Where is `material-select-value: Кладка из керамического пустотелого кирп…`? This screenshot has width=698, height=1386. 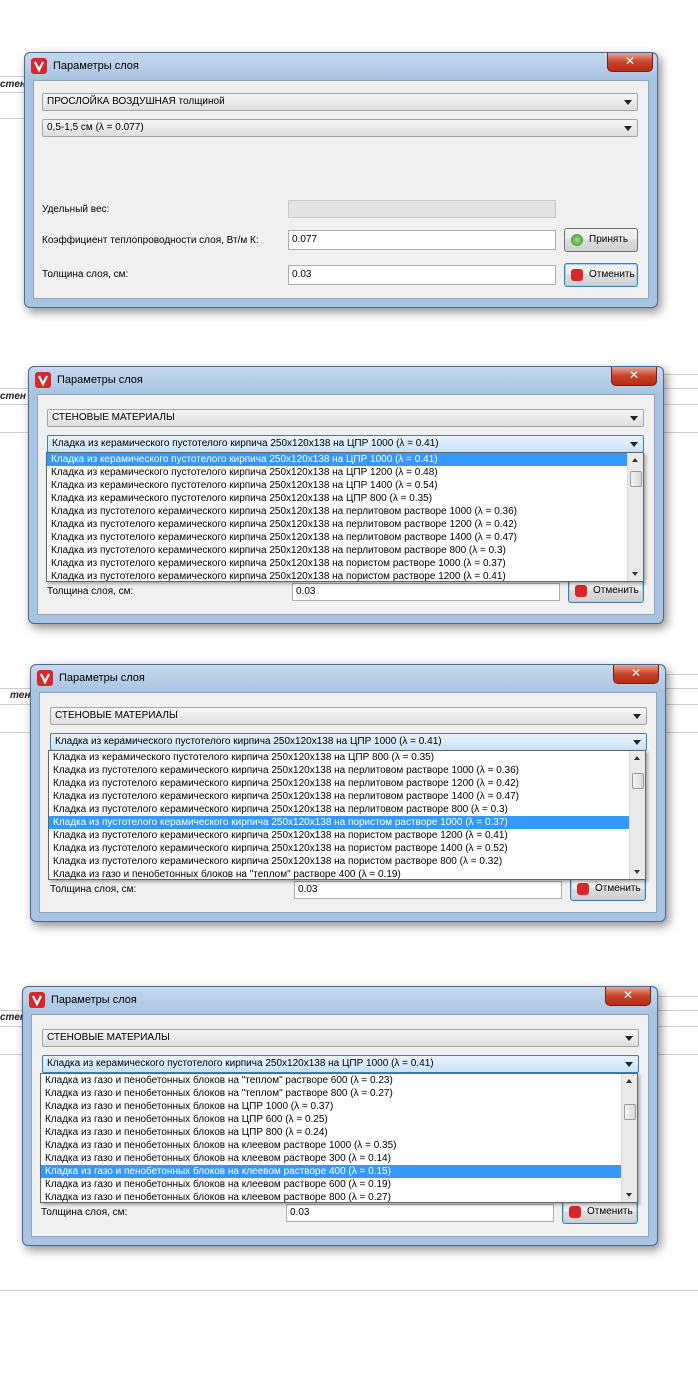 material-select-value: Кладка из керамического пустотелого кирп… is located at coordinates (245, 443).